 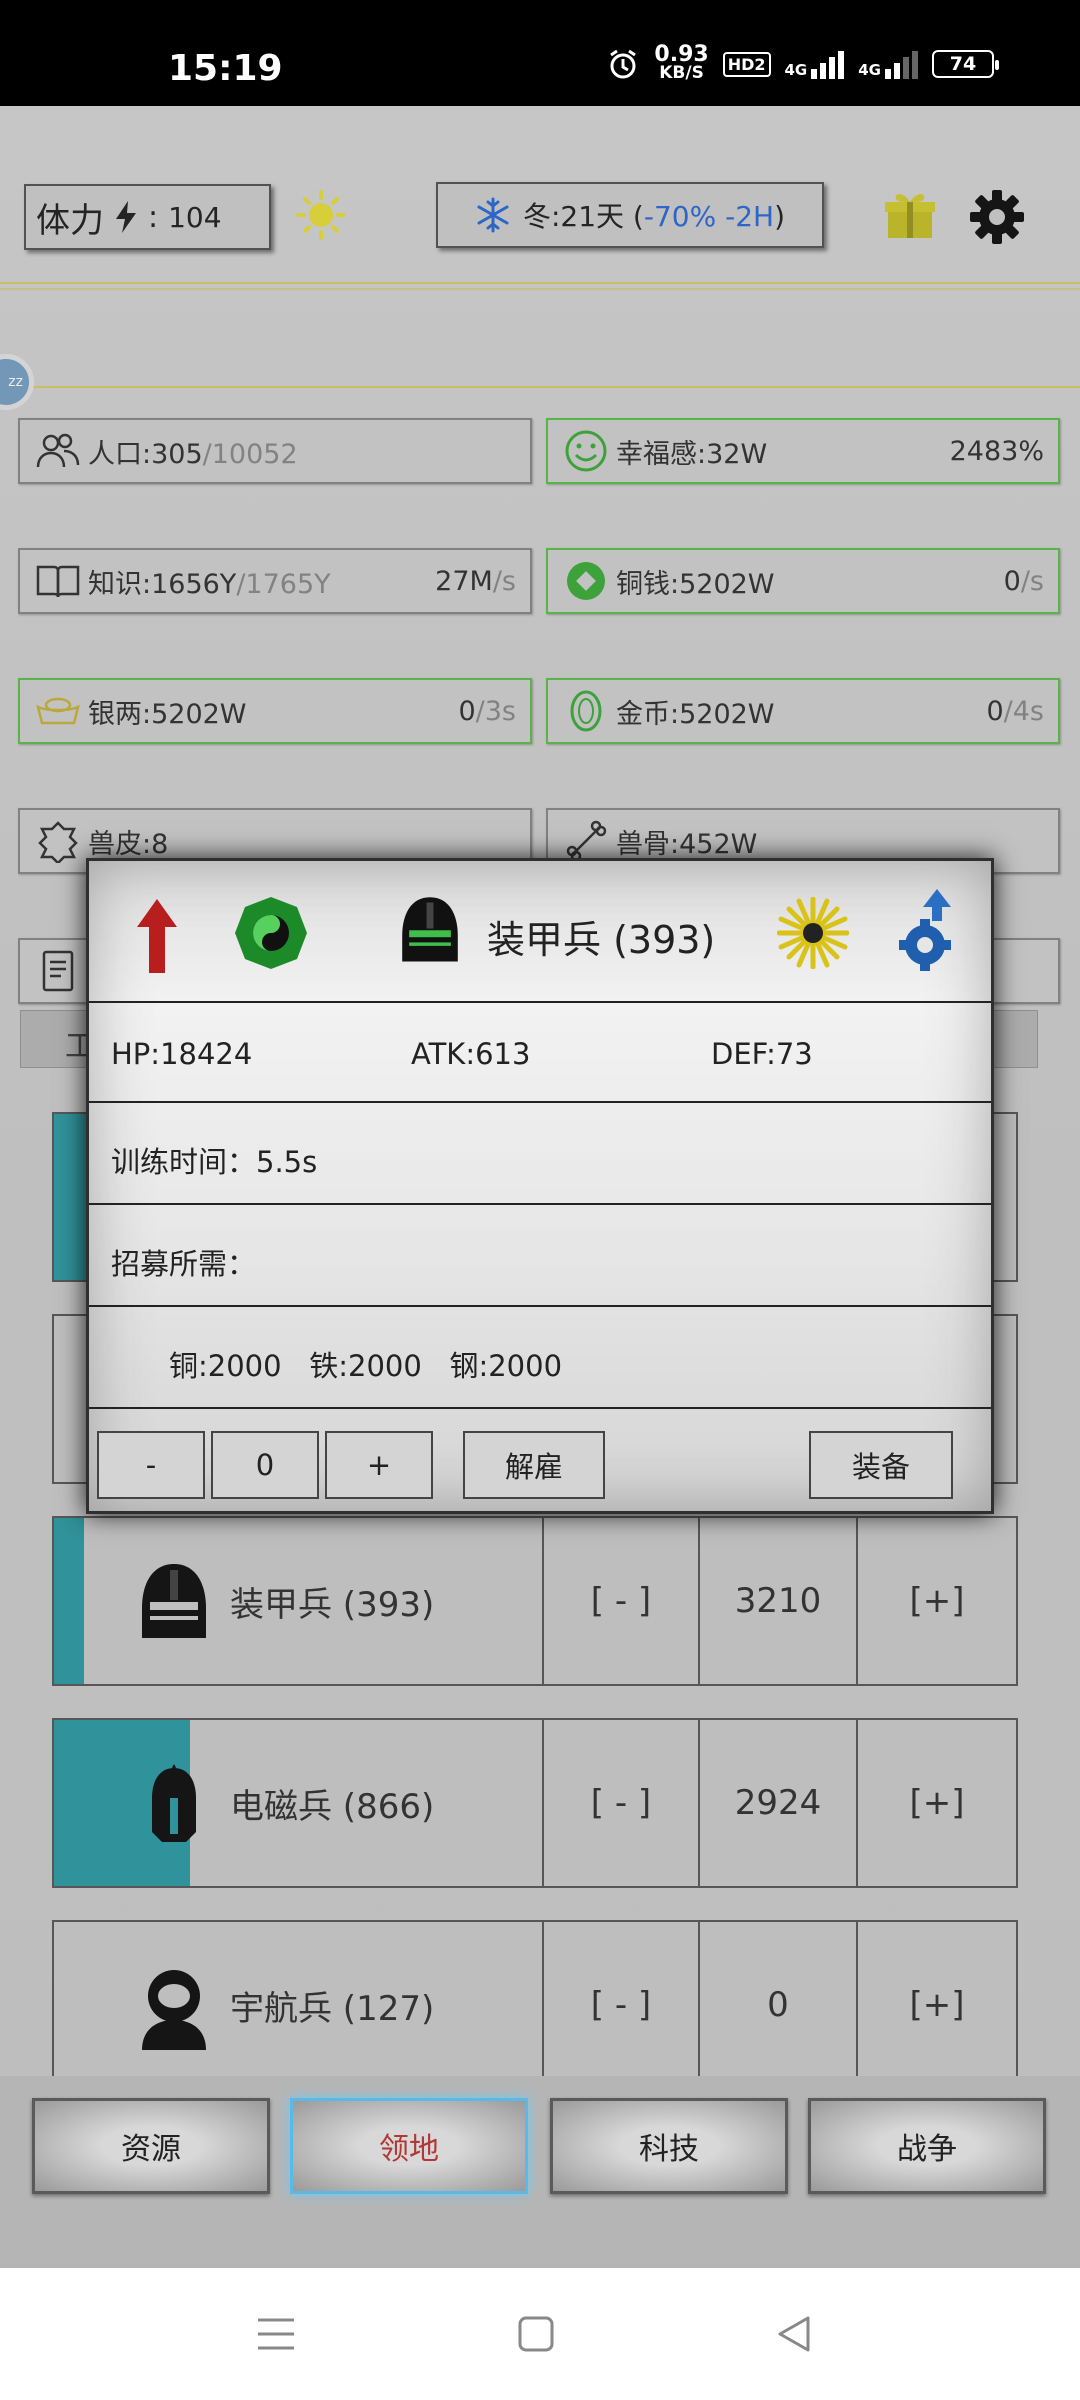 What do you see at coordinates (58, 711) in the screenshot?
I see `silver-ingot-icon` at bounding box center [58, 711].